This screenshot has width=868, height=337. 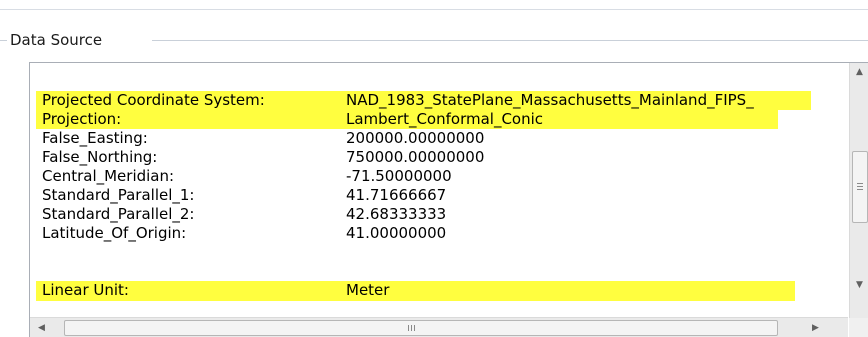 I want to click on horizontal-scrollbar: ◀ ▶, so click(x=439, y=327).